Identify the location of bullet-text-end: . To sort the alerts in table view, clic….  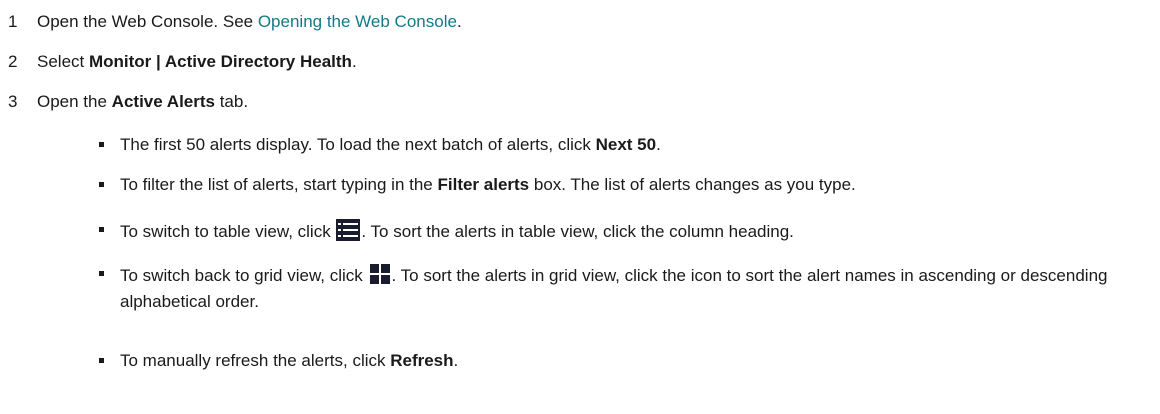
(577, 231).